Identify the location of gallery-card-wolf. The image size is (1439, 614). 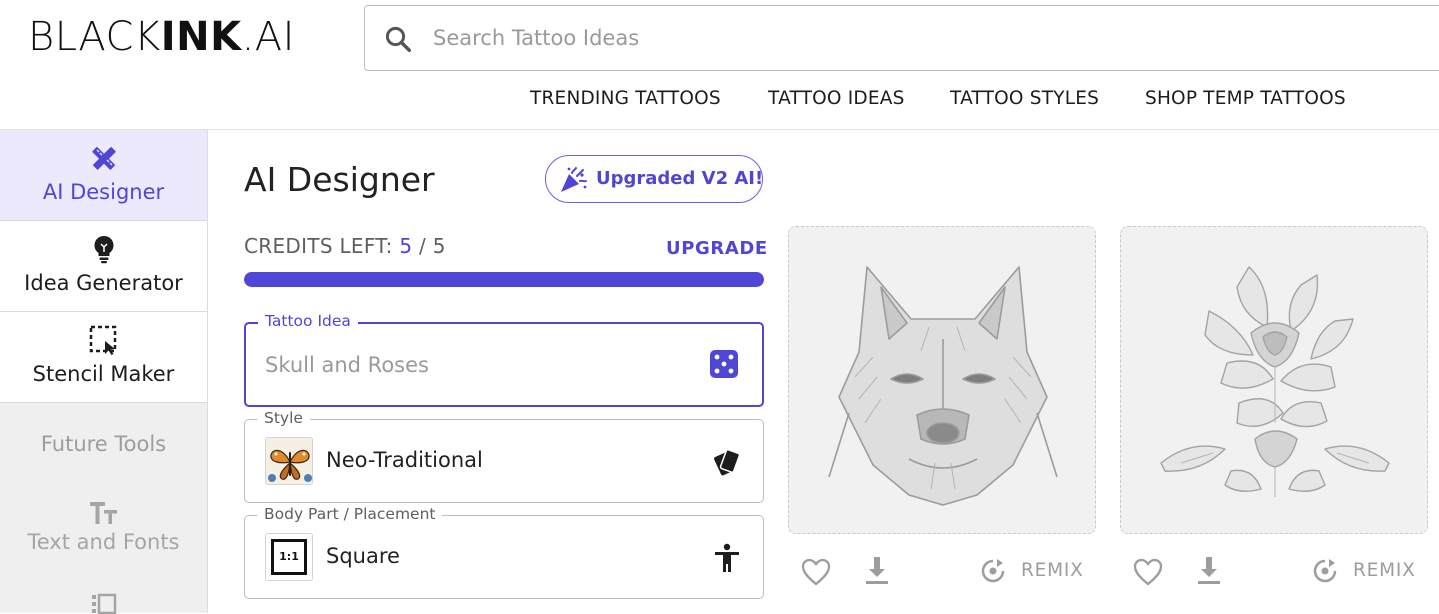
(942, 380).